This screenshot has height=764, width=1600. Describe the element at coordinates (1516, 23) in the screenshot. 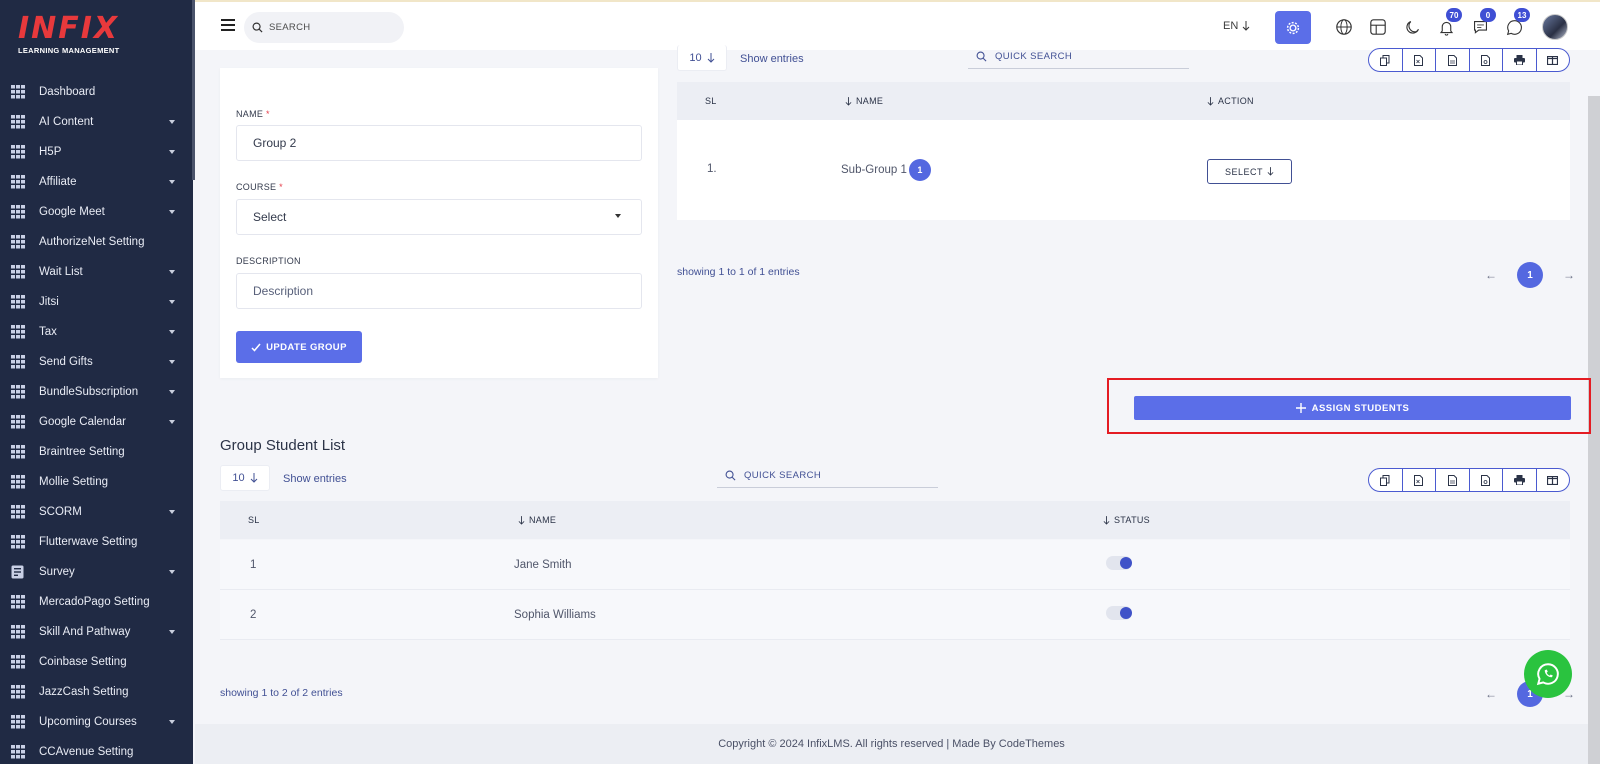

I see `chat-button: 13` at that location.